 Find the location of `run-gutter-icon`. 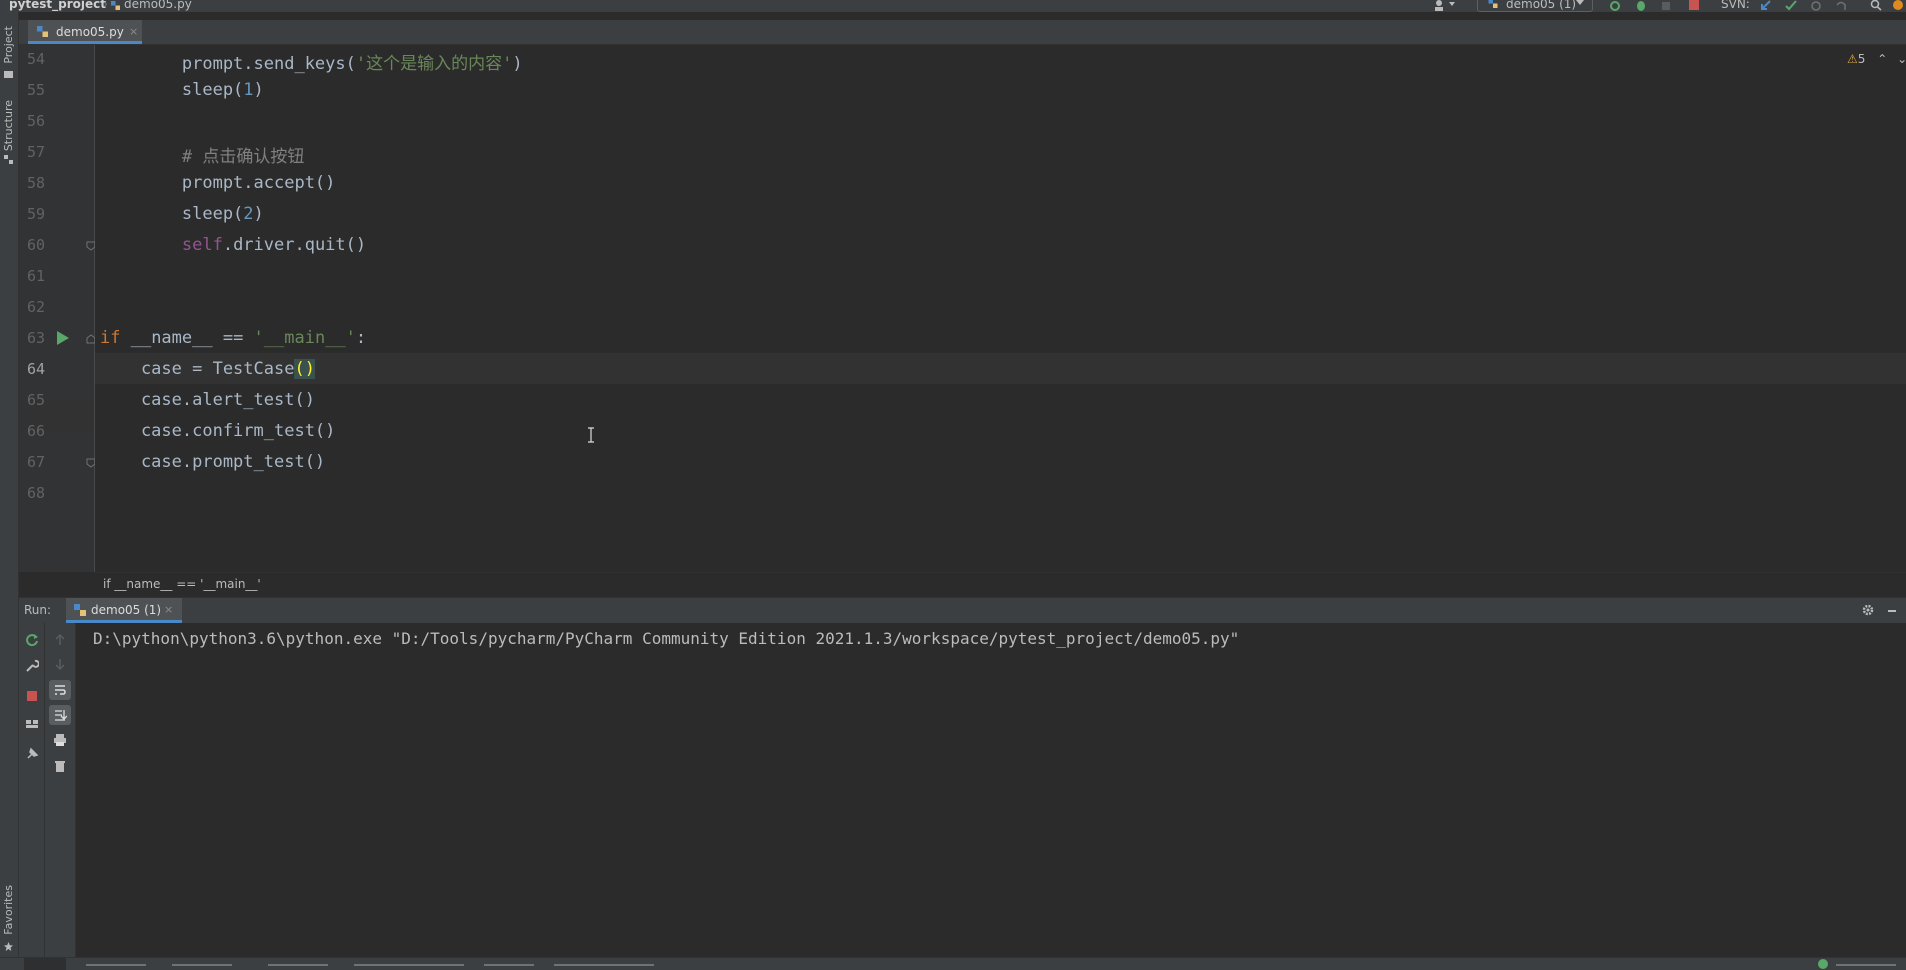

run-gutter-icon is located at coordinates (63, 338).